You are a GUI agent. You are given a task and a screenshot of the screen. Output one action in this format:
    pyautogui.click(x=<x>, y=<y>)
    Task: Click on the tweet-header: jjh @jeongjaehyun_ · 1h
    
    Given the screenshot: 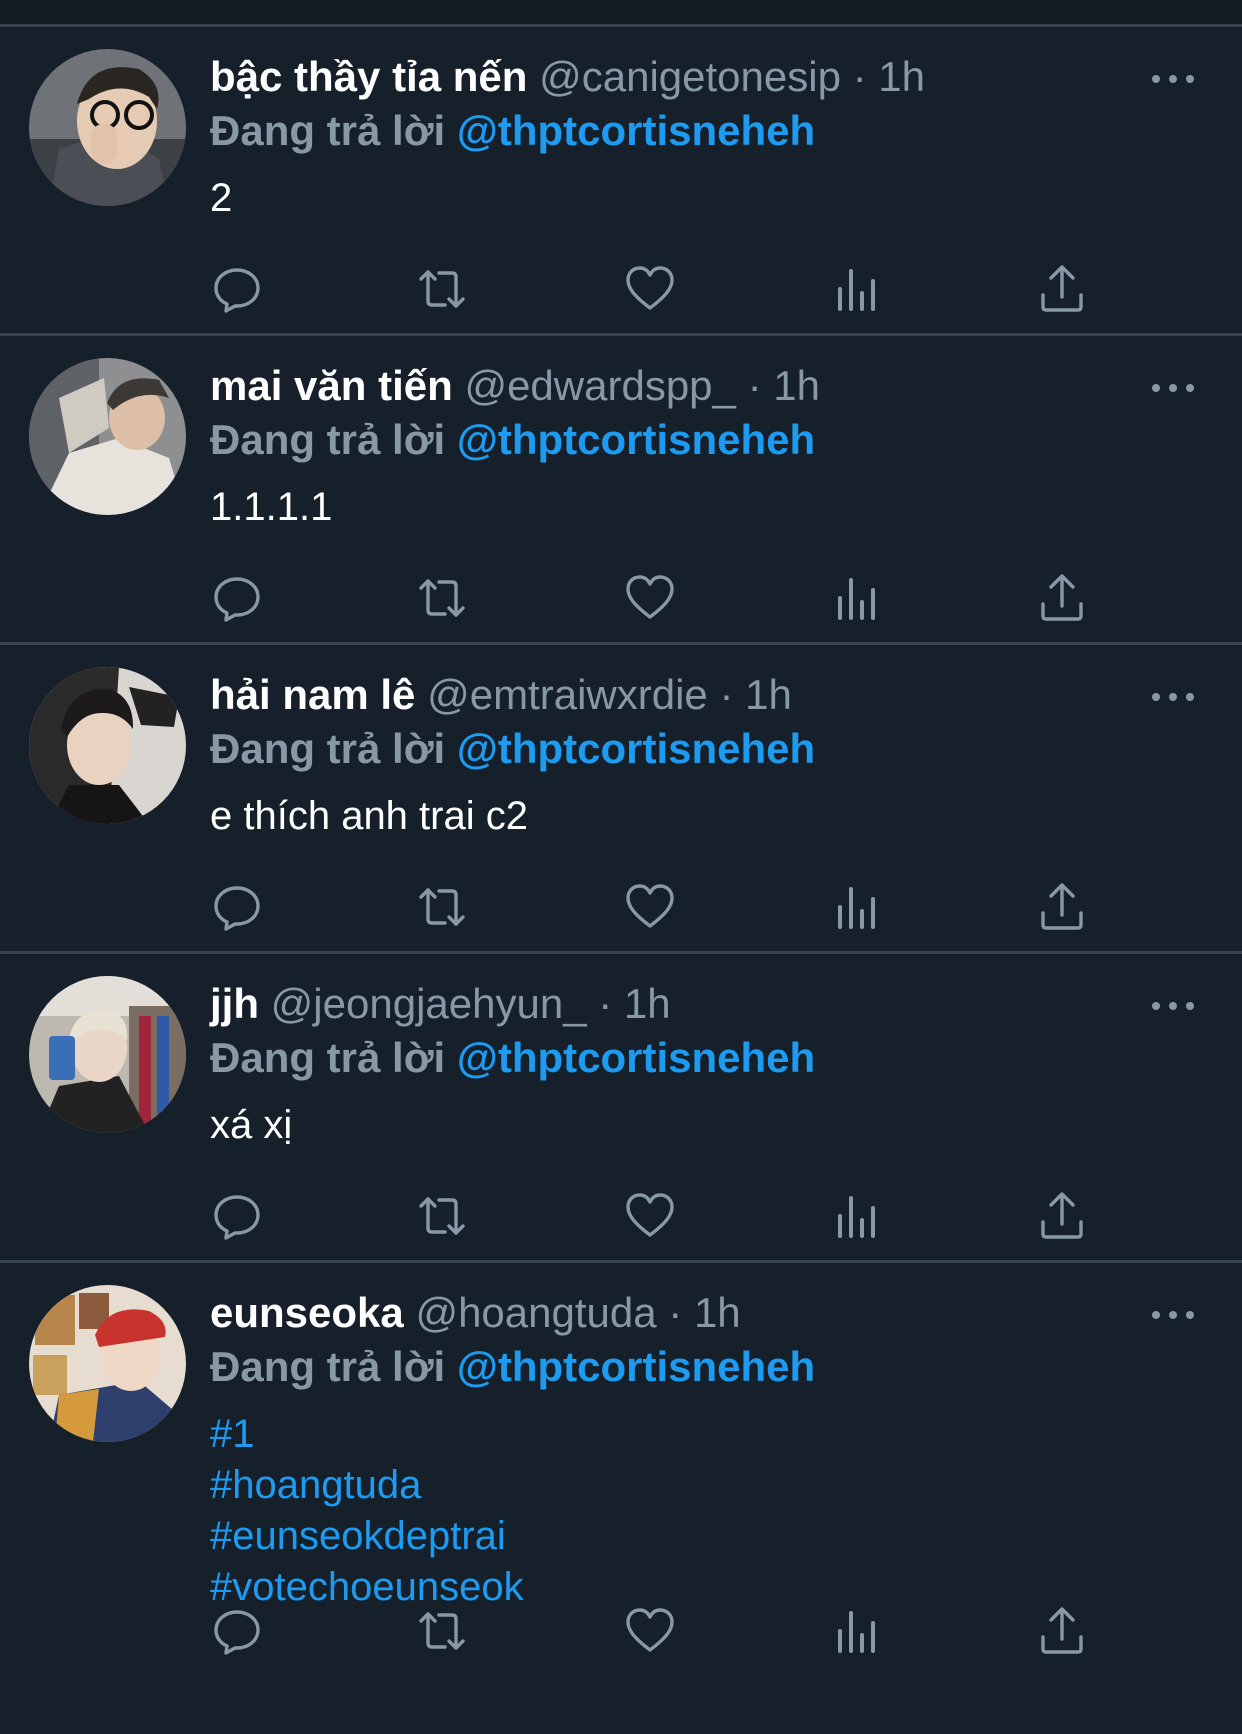 What is the action you would take?
    pyautogui.click(x=440, y=1004)
    